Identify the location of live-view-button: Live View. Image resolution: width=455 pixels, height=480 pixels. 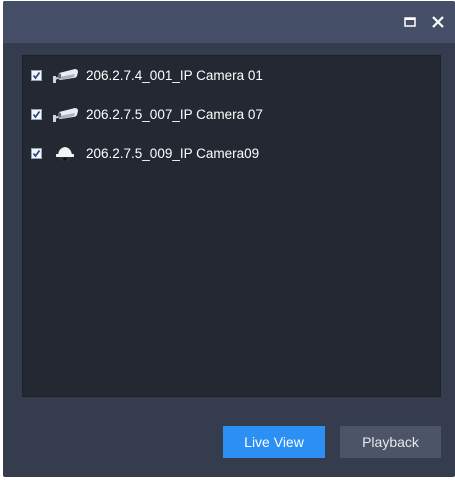
(274, 442).